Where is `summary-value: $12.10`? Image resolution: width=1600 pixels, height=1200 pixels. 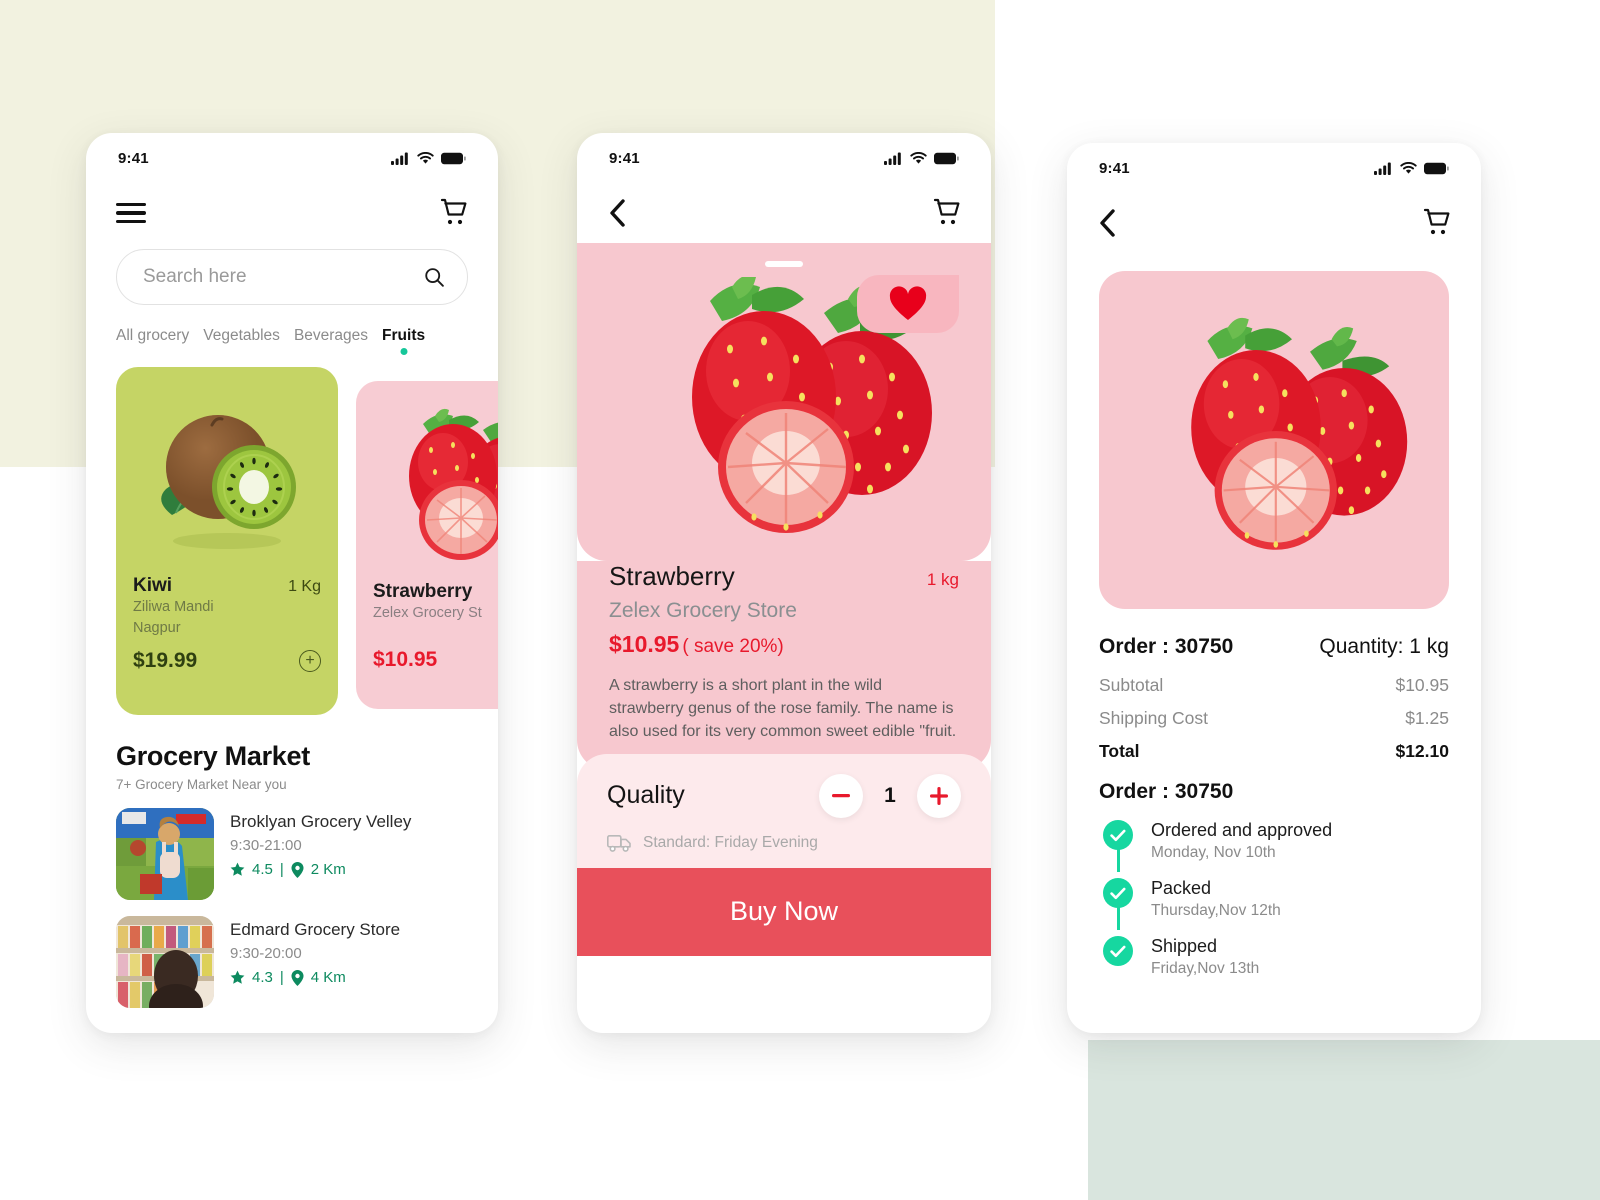
summary-value: $12.10 is located at coordinates (1422, 751).